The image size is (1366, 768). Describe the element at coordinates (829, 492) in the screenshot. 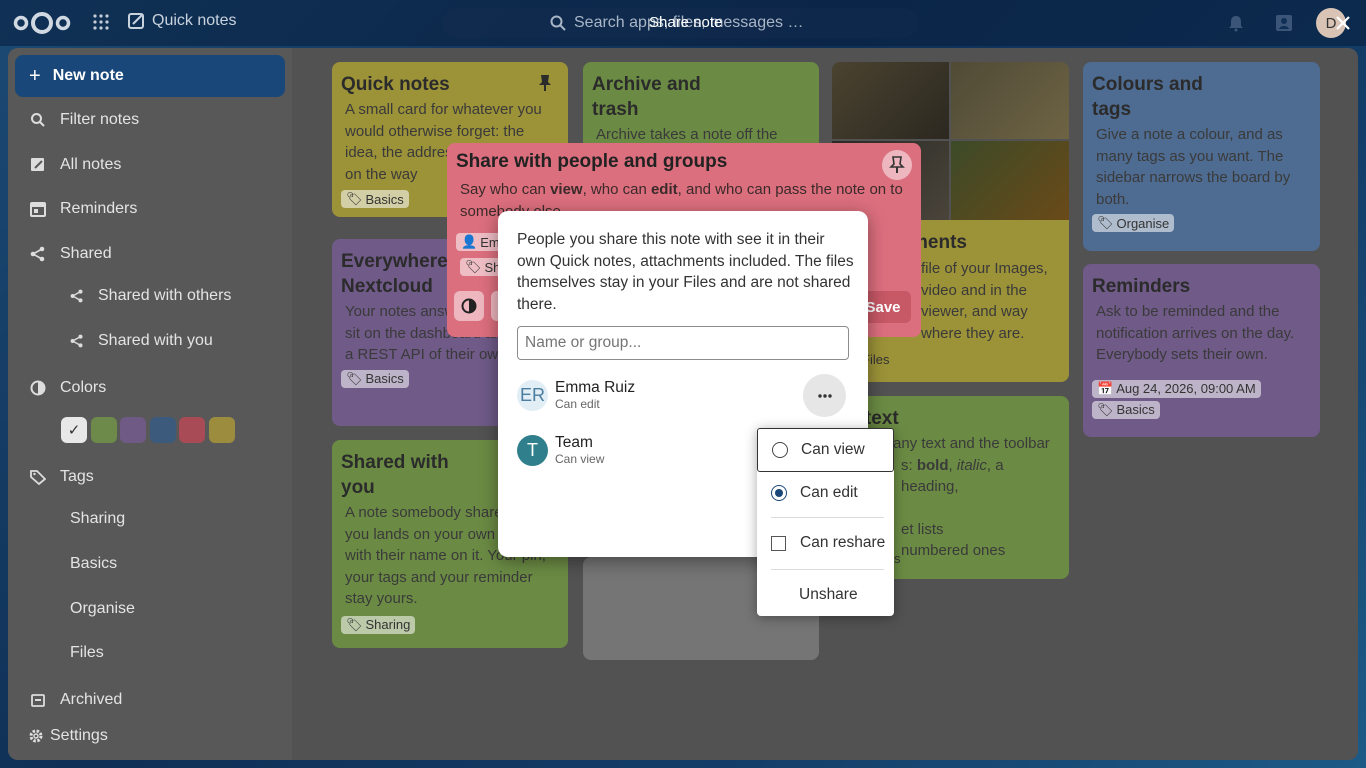

I see `menu-label: Can edit` at that location.